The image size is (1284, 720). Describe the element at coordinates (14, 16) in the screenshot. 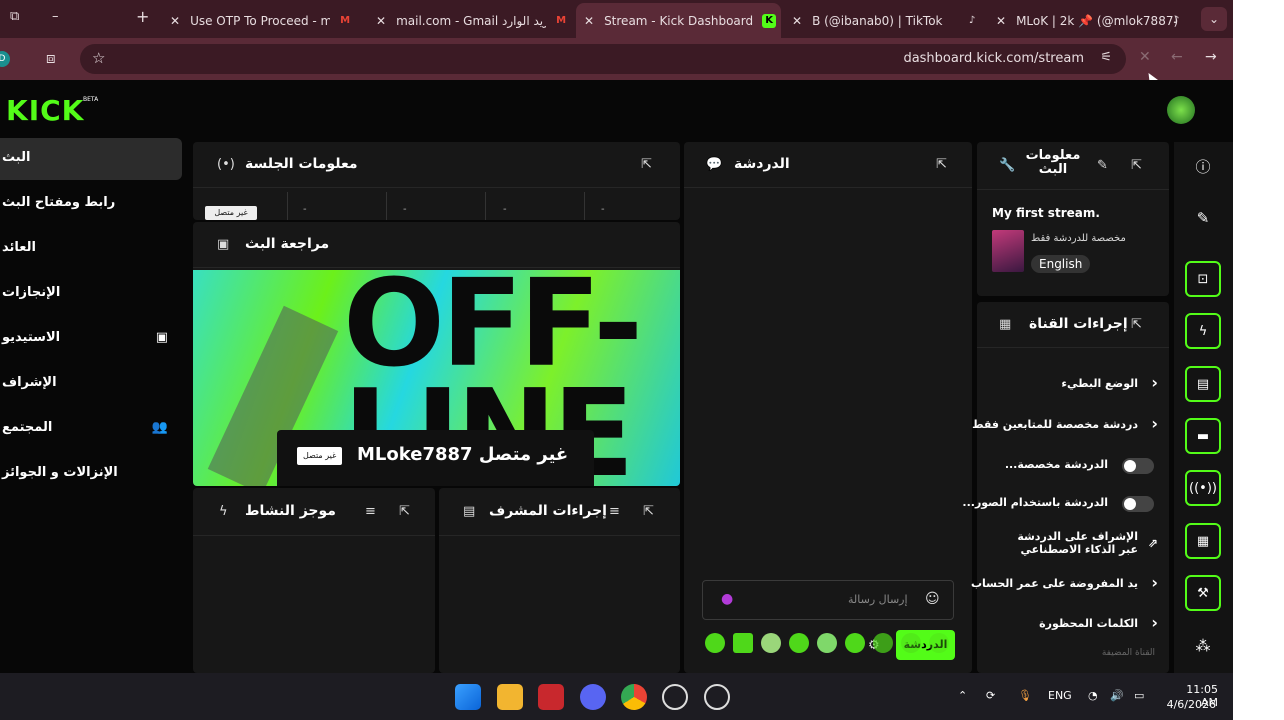

I see `tab-menu-icon: ⧉` at that location.